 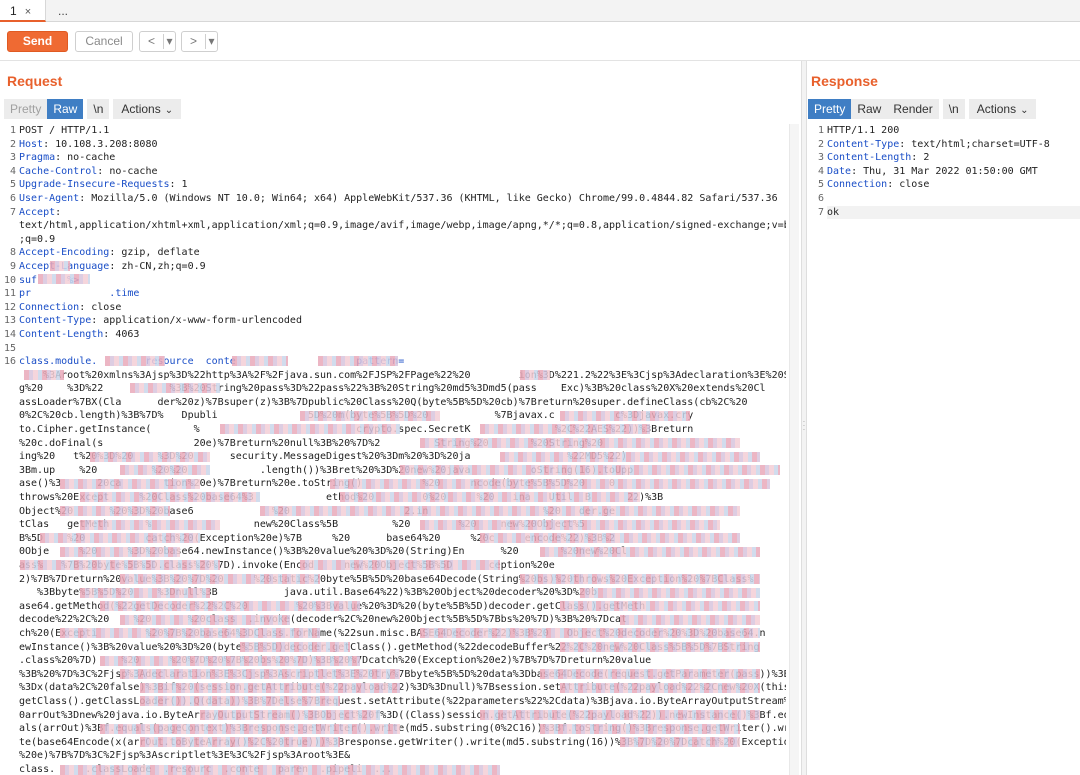 I want to click on tab-1: 1 ×, so click(x=23, y=11).